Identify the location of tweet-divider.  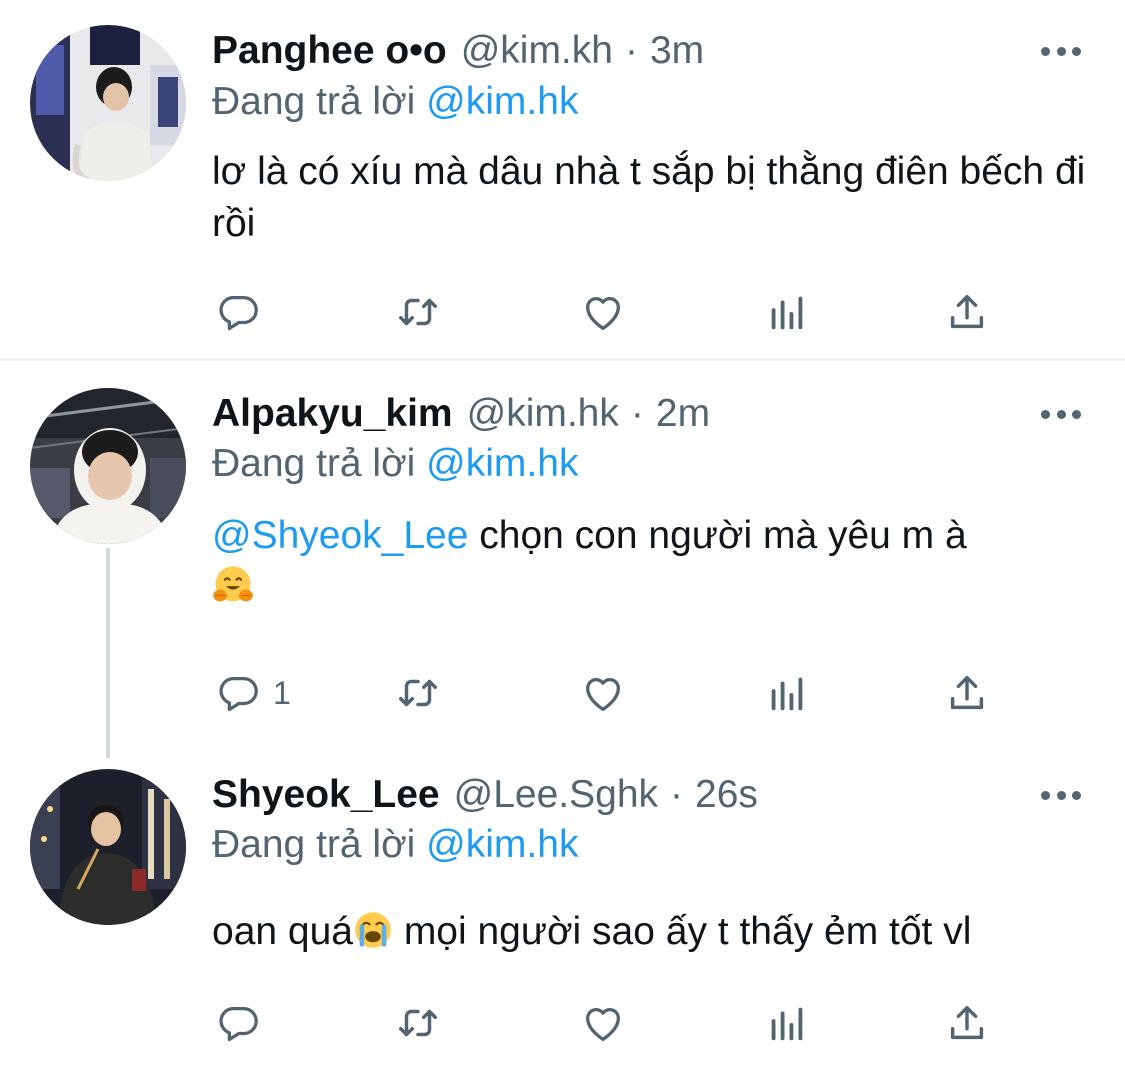
(562, 359).